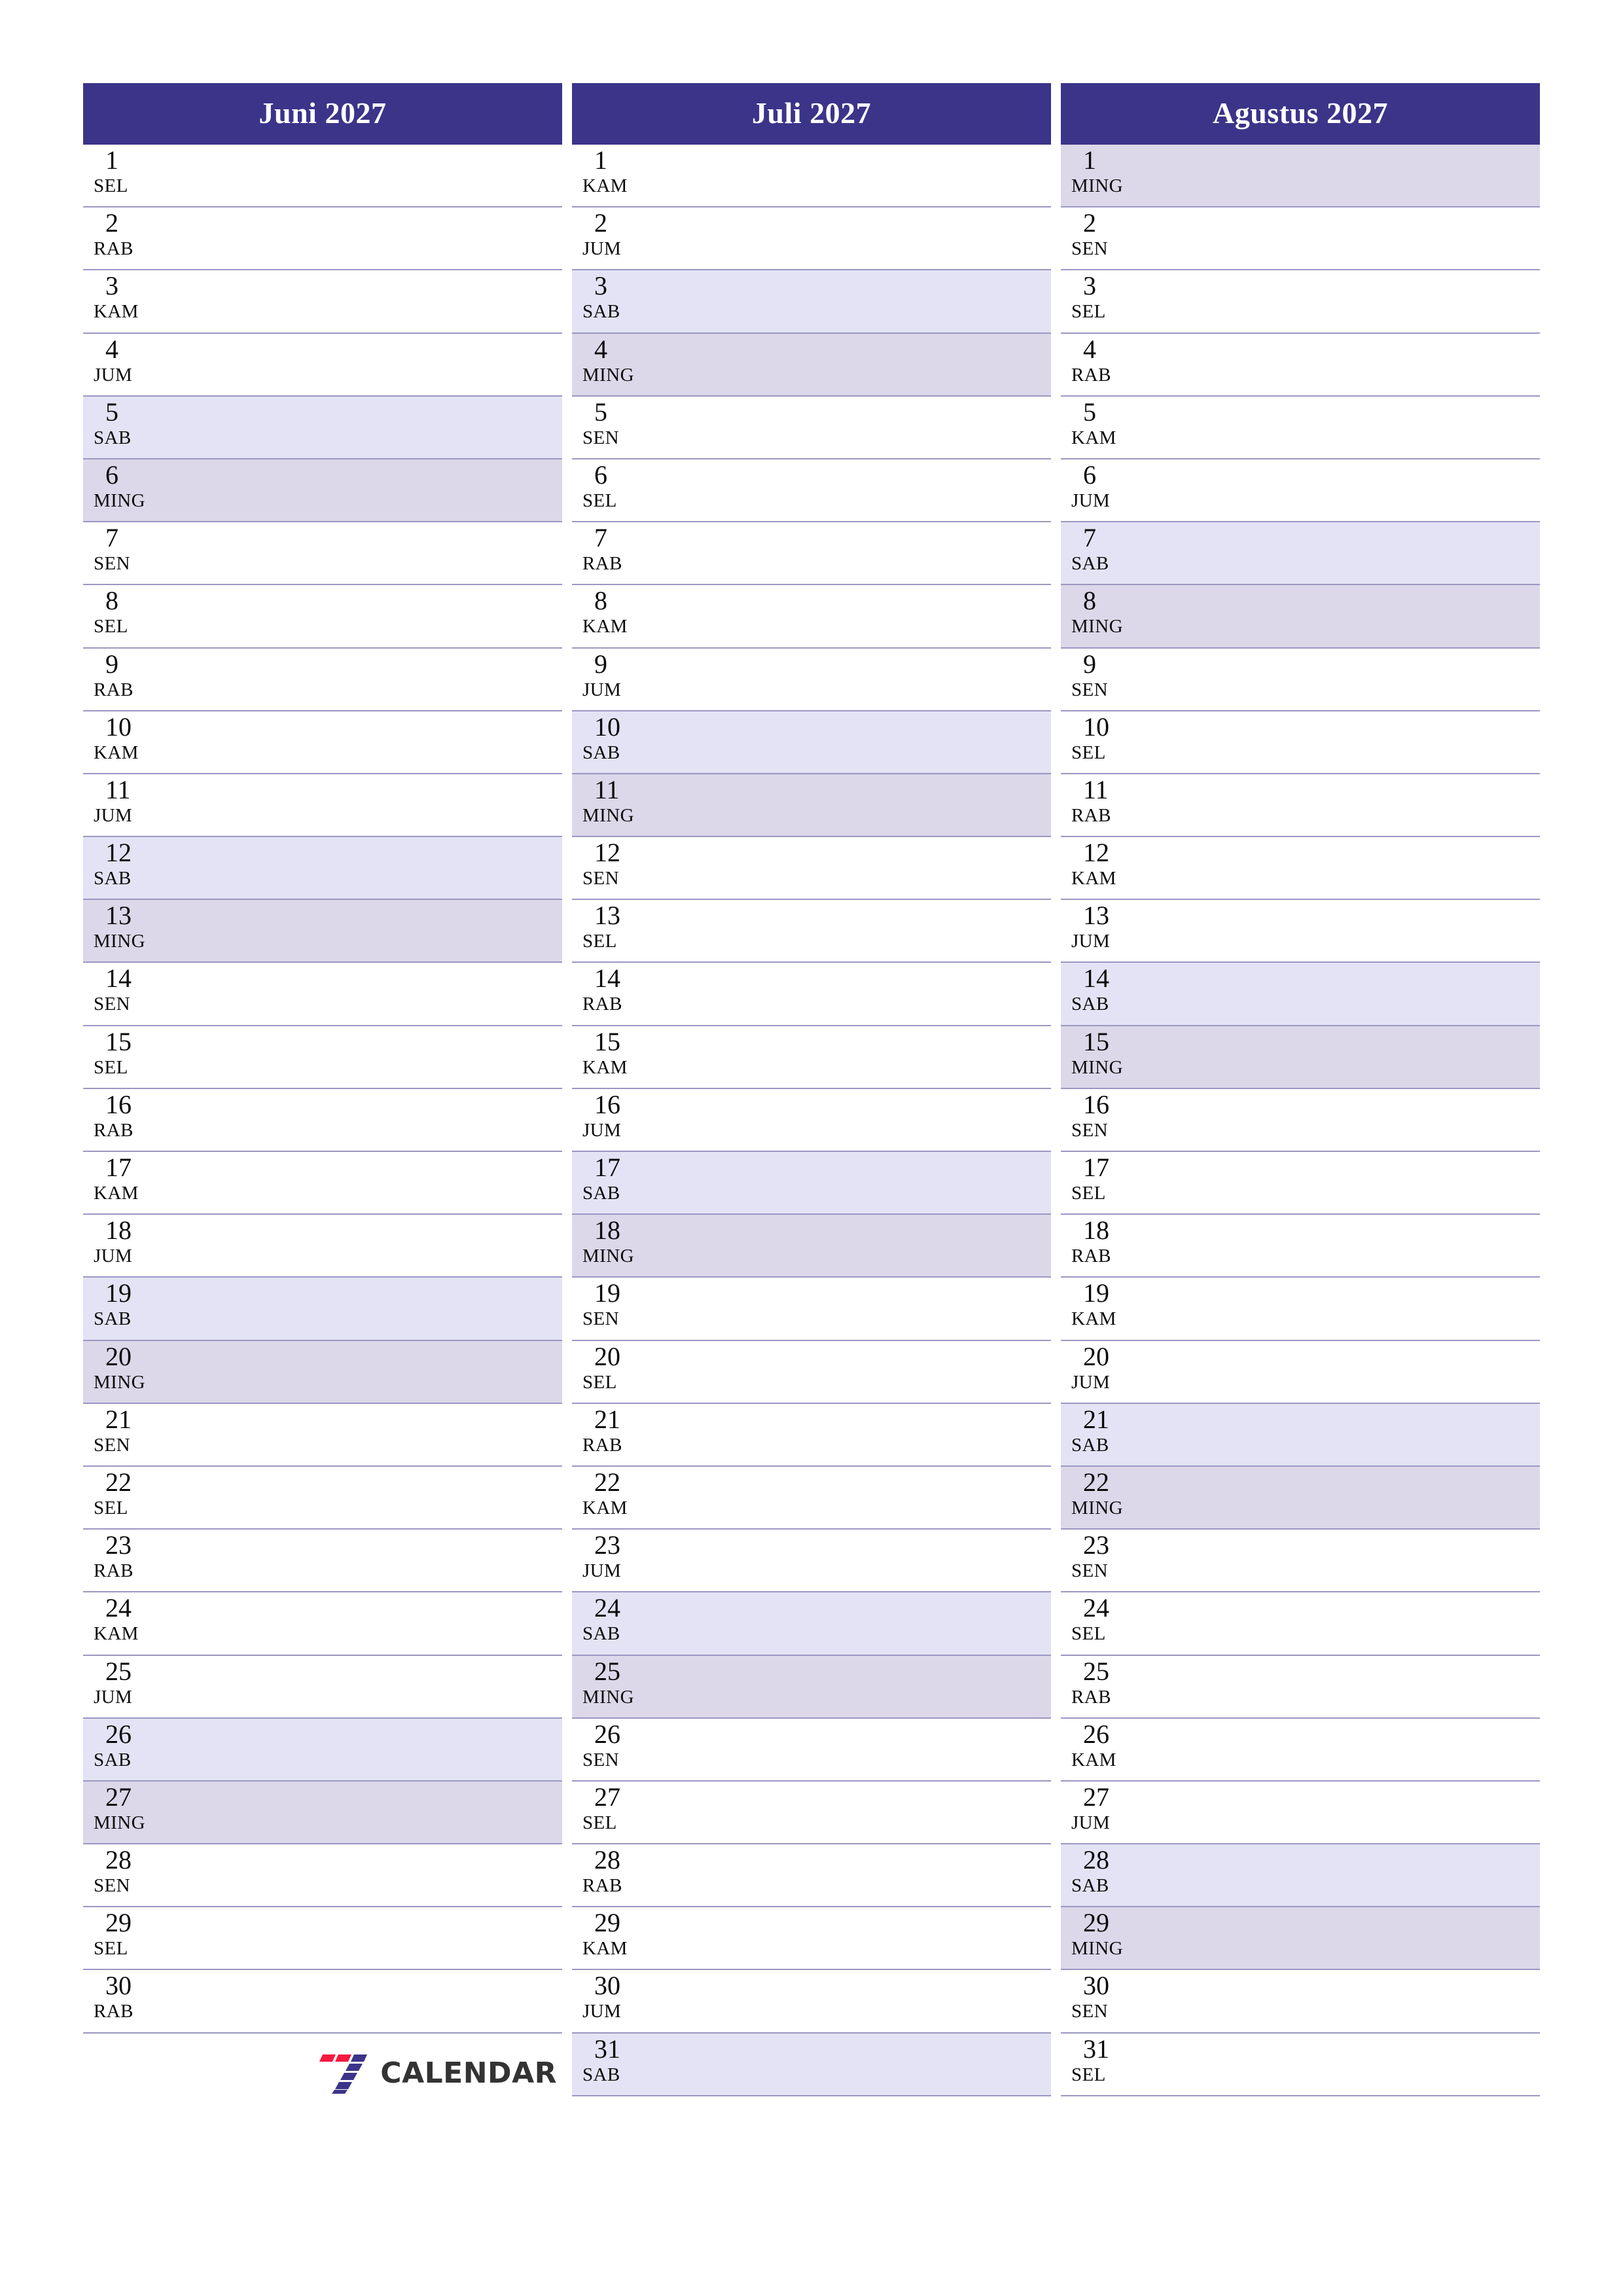  What do you see at coordinates (811, 1057) in the screenshot?
I see `day-row: 15 KAM` at bounding box center [811, 1057].